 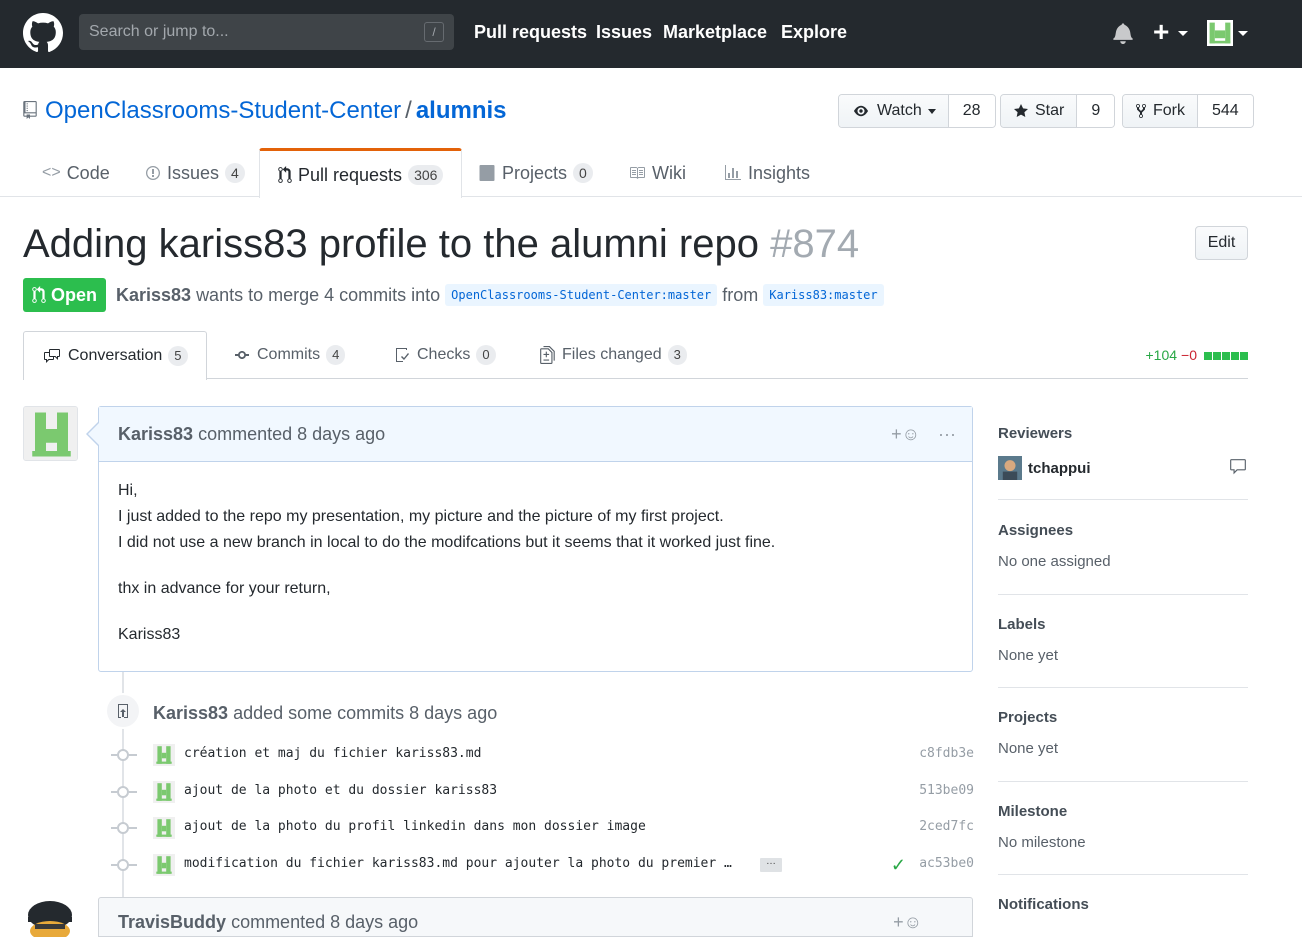 What do you see at coordinates (947, 434) in the screenshot?
I see `more-options-button: ···` at bounding box center [947, 434].